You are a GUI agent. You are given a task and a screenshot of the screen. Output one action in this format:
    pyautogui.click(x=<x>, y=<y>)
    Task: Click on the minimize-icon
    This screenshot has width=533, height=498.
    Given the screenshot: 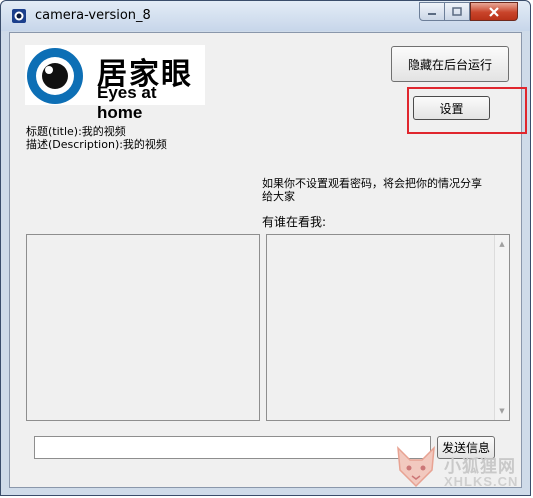 What is the action you would take?
    pyautogui.click(x=432, y=13)
    